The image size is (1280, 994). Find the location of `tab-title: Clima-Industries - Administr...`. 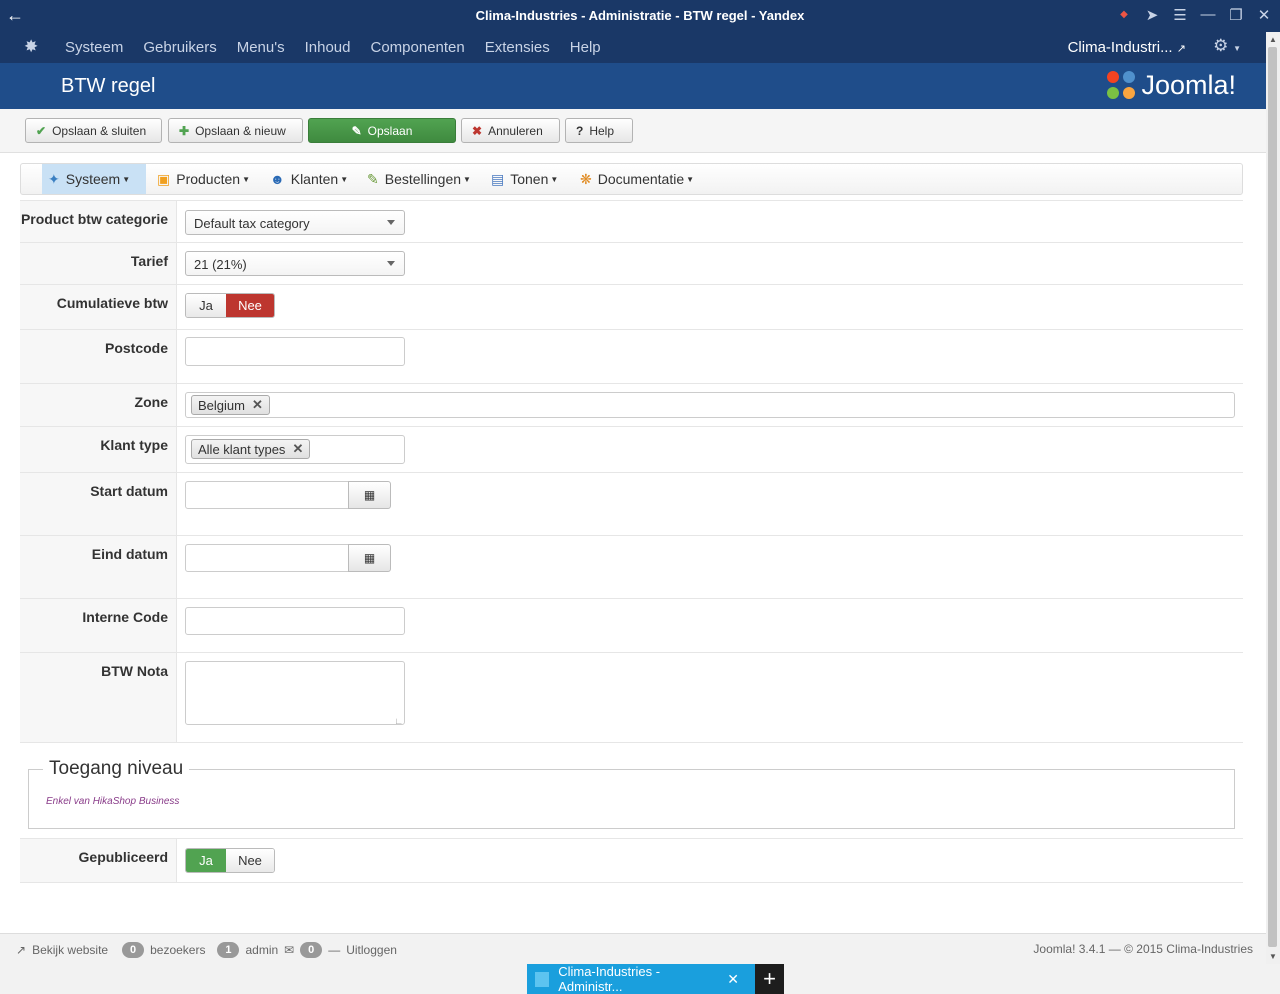

tab-title: Clima-Industries - Administr... is located at coordinates (609, 979).